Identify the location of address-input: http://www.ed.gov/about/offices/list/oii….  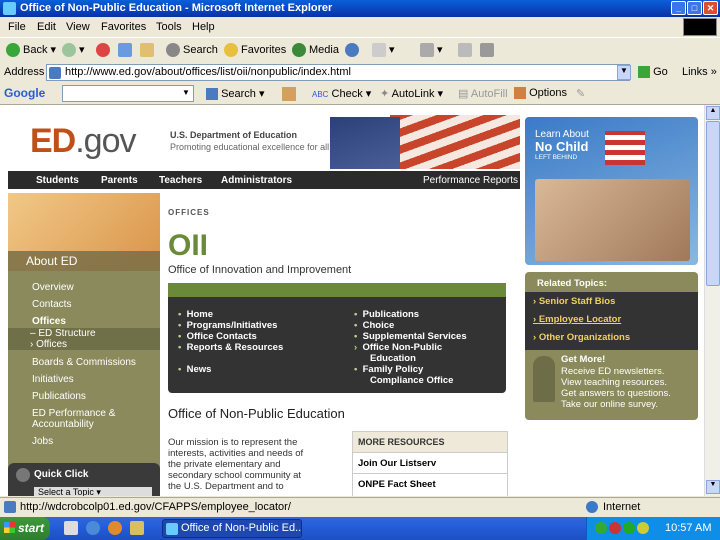
(338, 72).